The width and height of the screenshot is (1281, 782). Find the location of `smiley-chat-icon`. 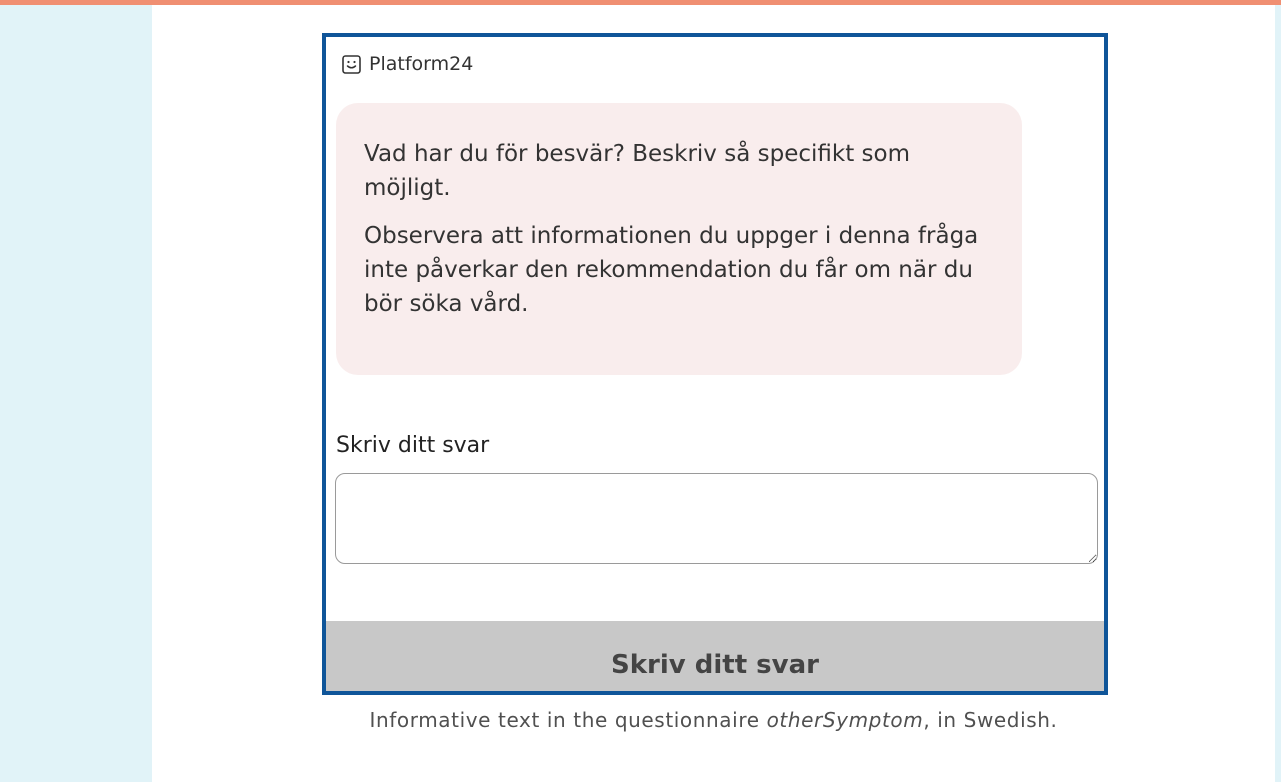

smiley-chat-icon is located at coordinates (351, 64).